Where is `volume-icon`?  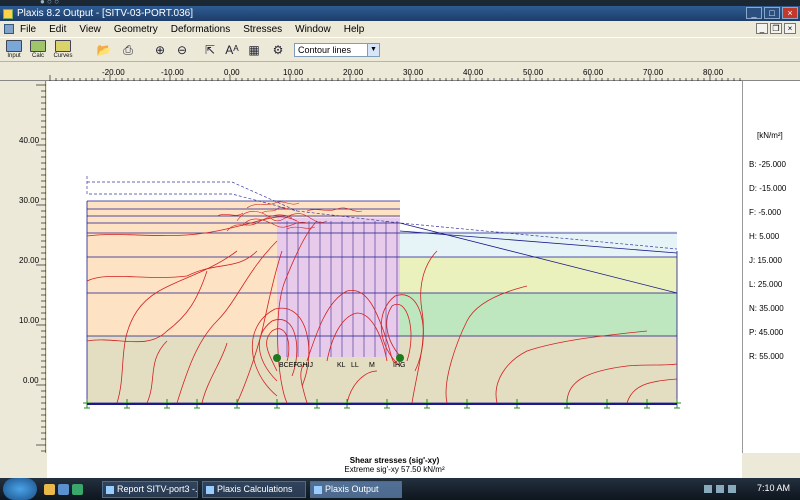
volume-icon is located at coordinates (720, 489).